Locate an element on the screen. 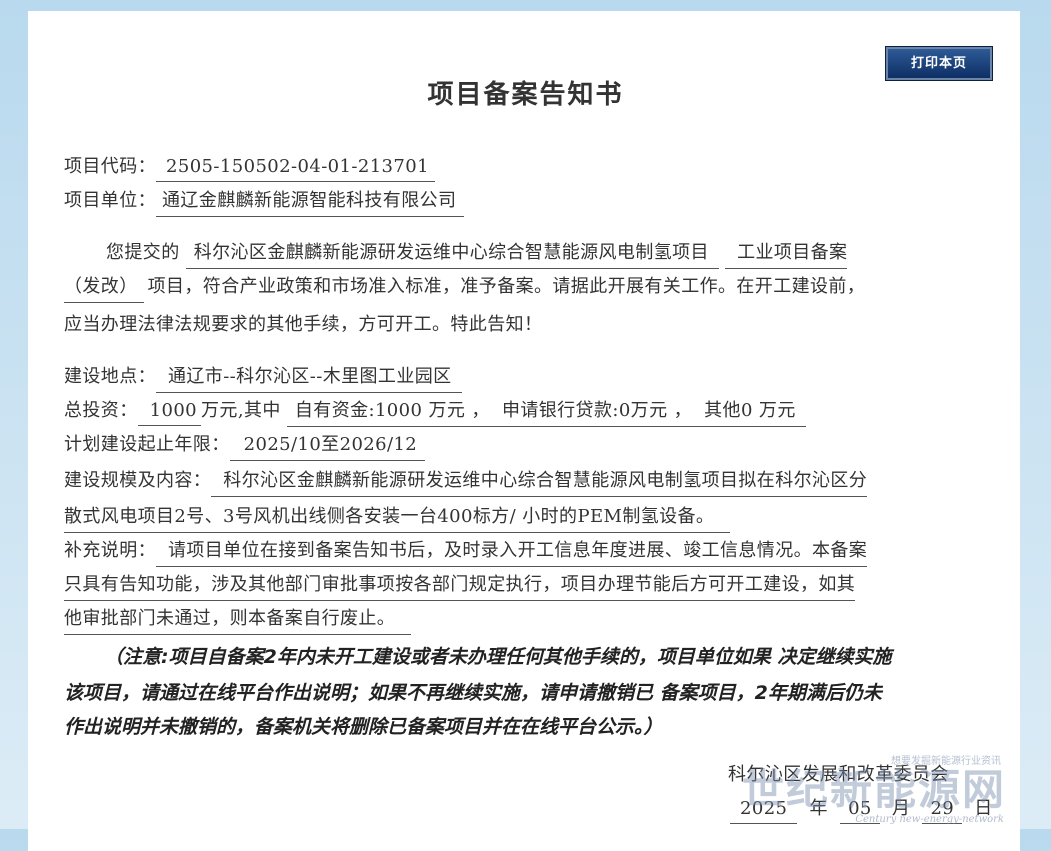 The height and width of the screenshot is (851, 1051). body-rest: 项目，符合产业政策和市场准入标准，准予备案。请据此开展有关工作。在开工建设前， is located at coordinates (506, 286).